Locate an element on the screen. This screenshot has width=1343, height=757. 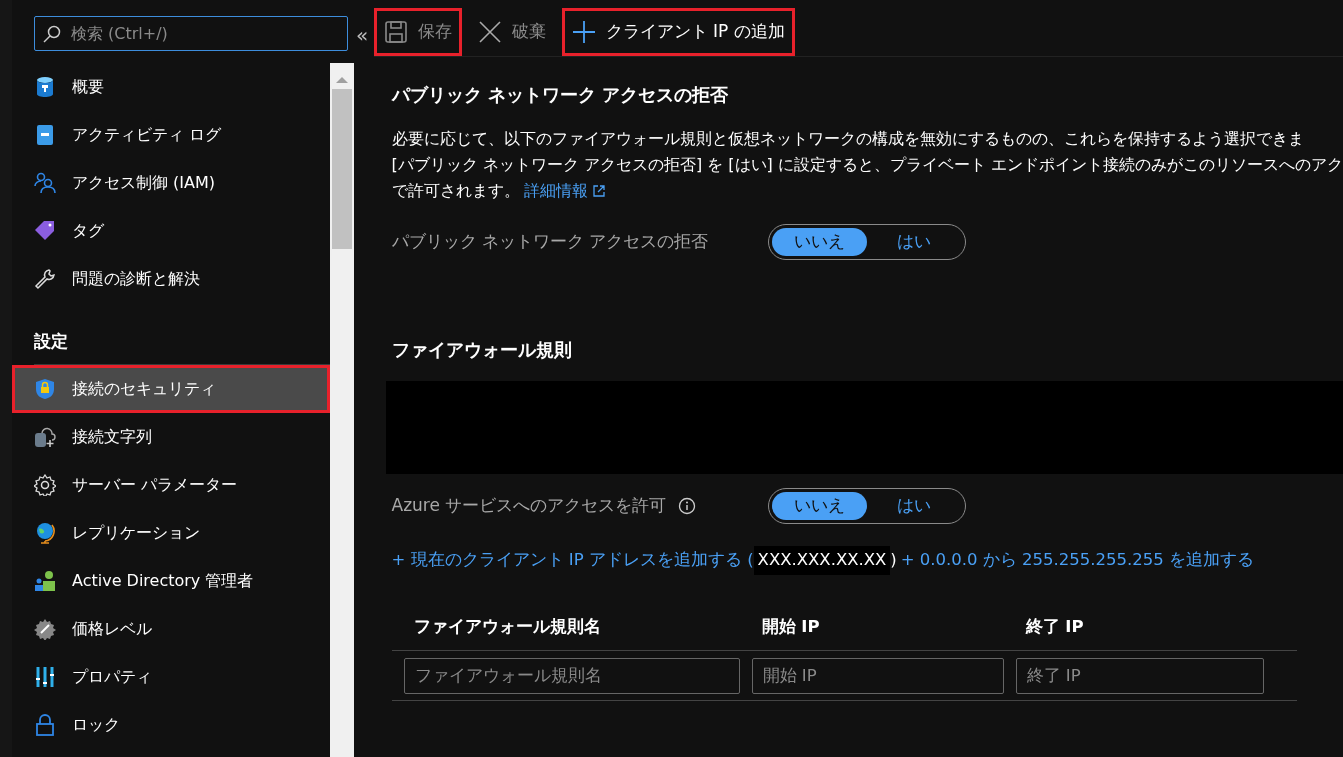
scroll-up-icon is located at coordinates (341, 79).